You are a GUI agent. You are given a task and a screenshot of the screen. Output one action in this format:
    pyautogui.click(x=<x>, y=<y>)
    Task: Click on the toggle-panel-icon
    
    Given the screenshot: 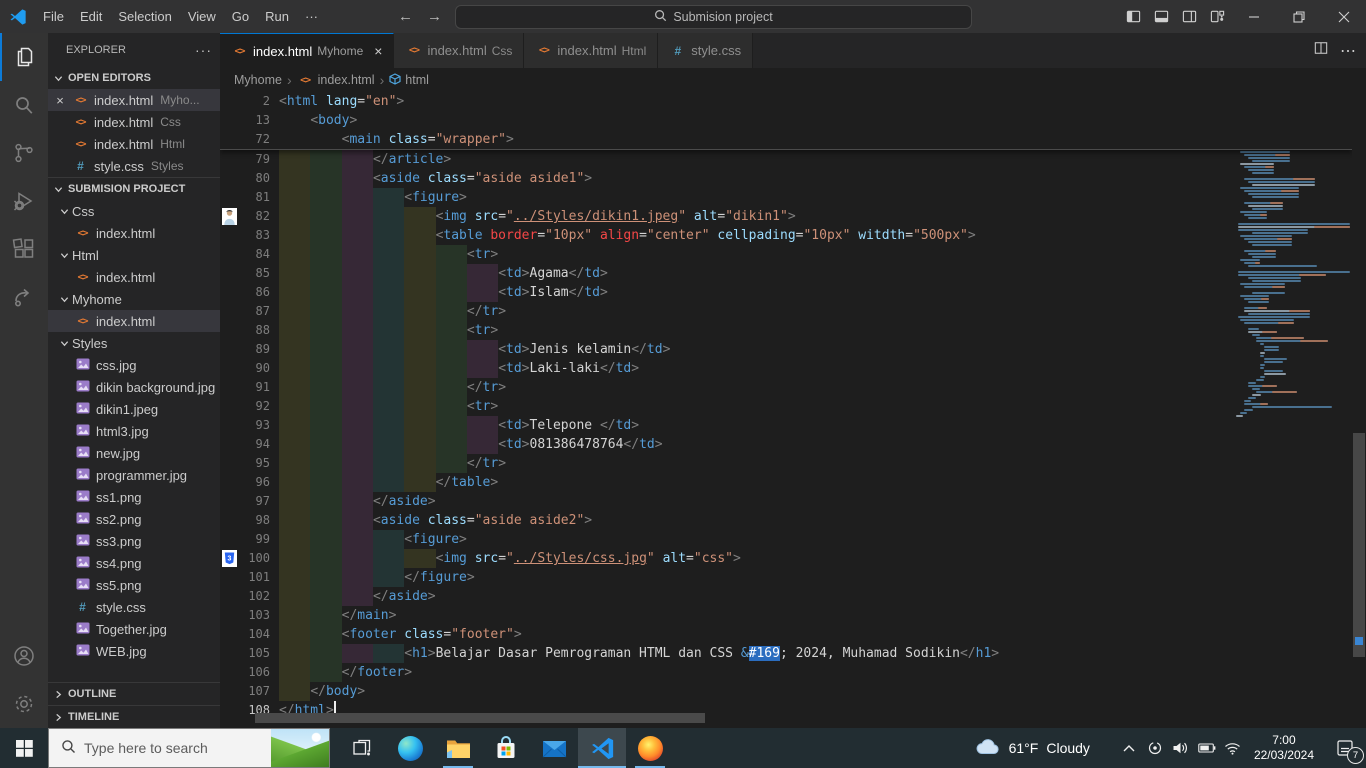 What is the action you would take?
    pyautogui.click(x=1161, y=16)
    